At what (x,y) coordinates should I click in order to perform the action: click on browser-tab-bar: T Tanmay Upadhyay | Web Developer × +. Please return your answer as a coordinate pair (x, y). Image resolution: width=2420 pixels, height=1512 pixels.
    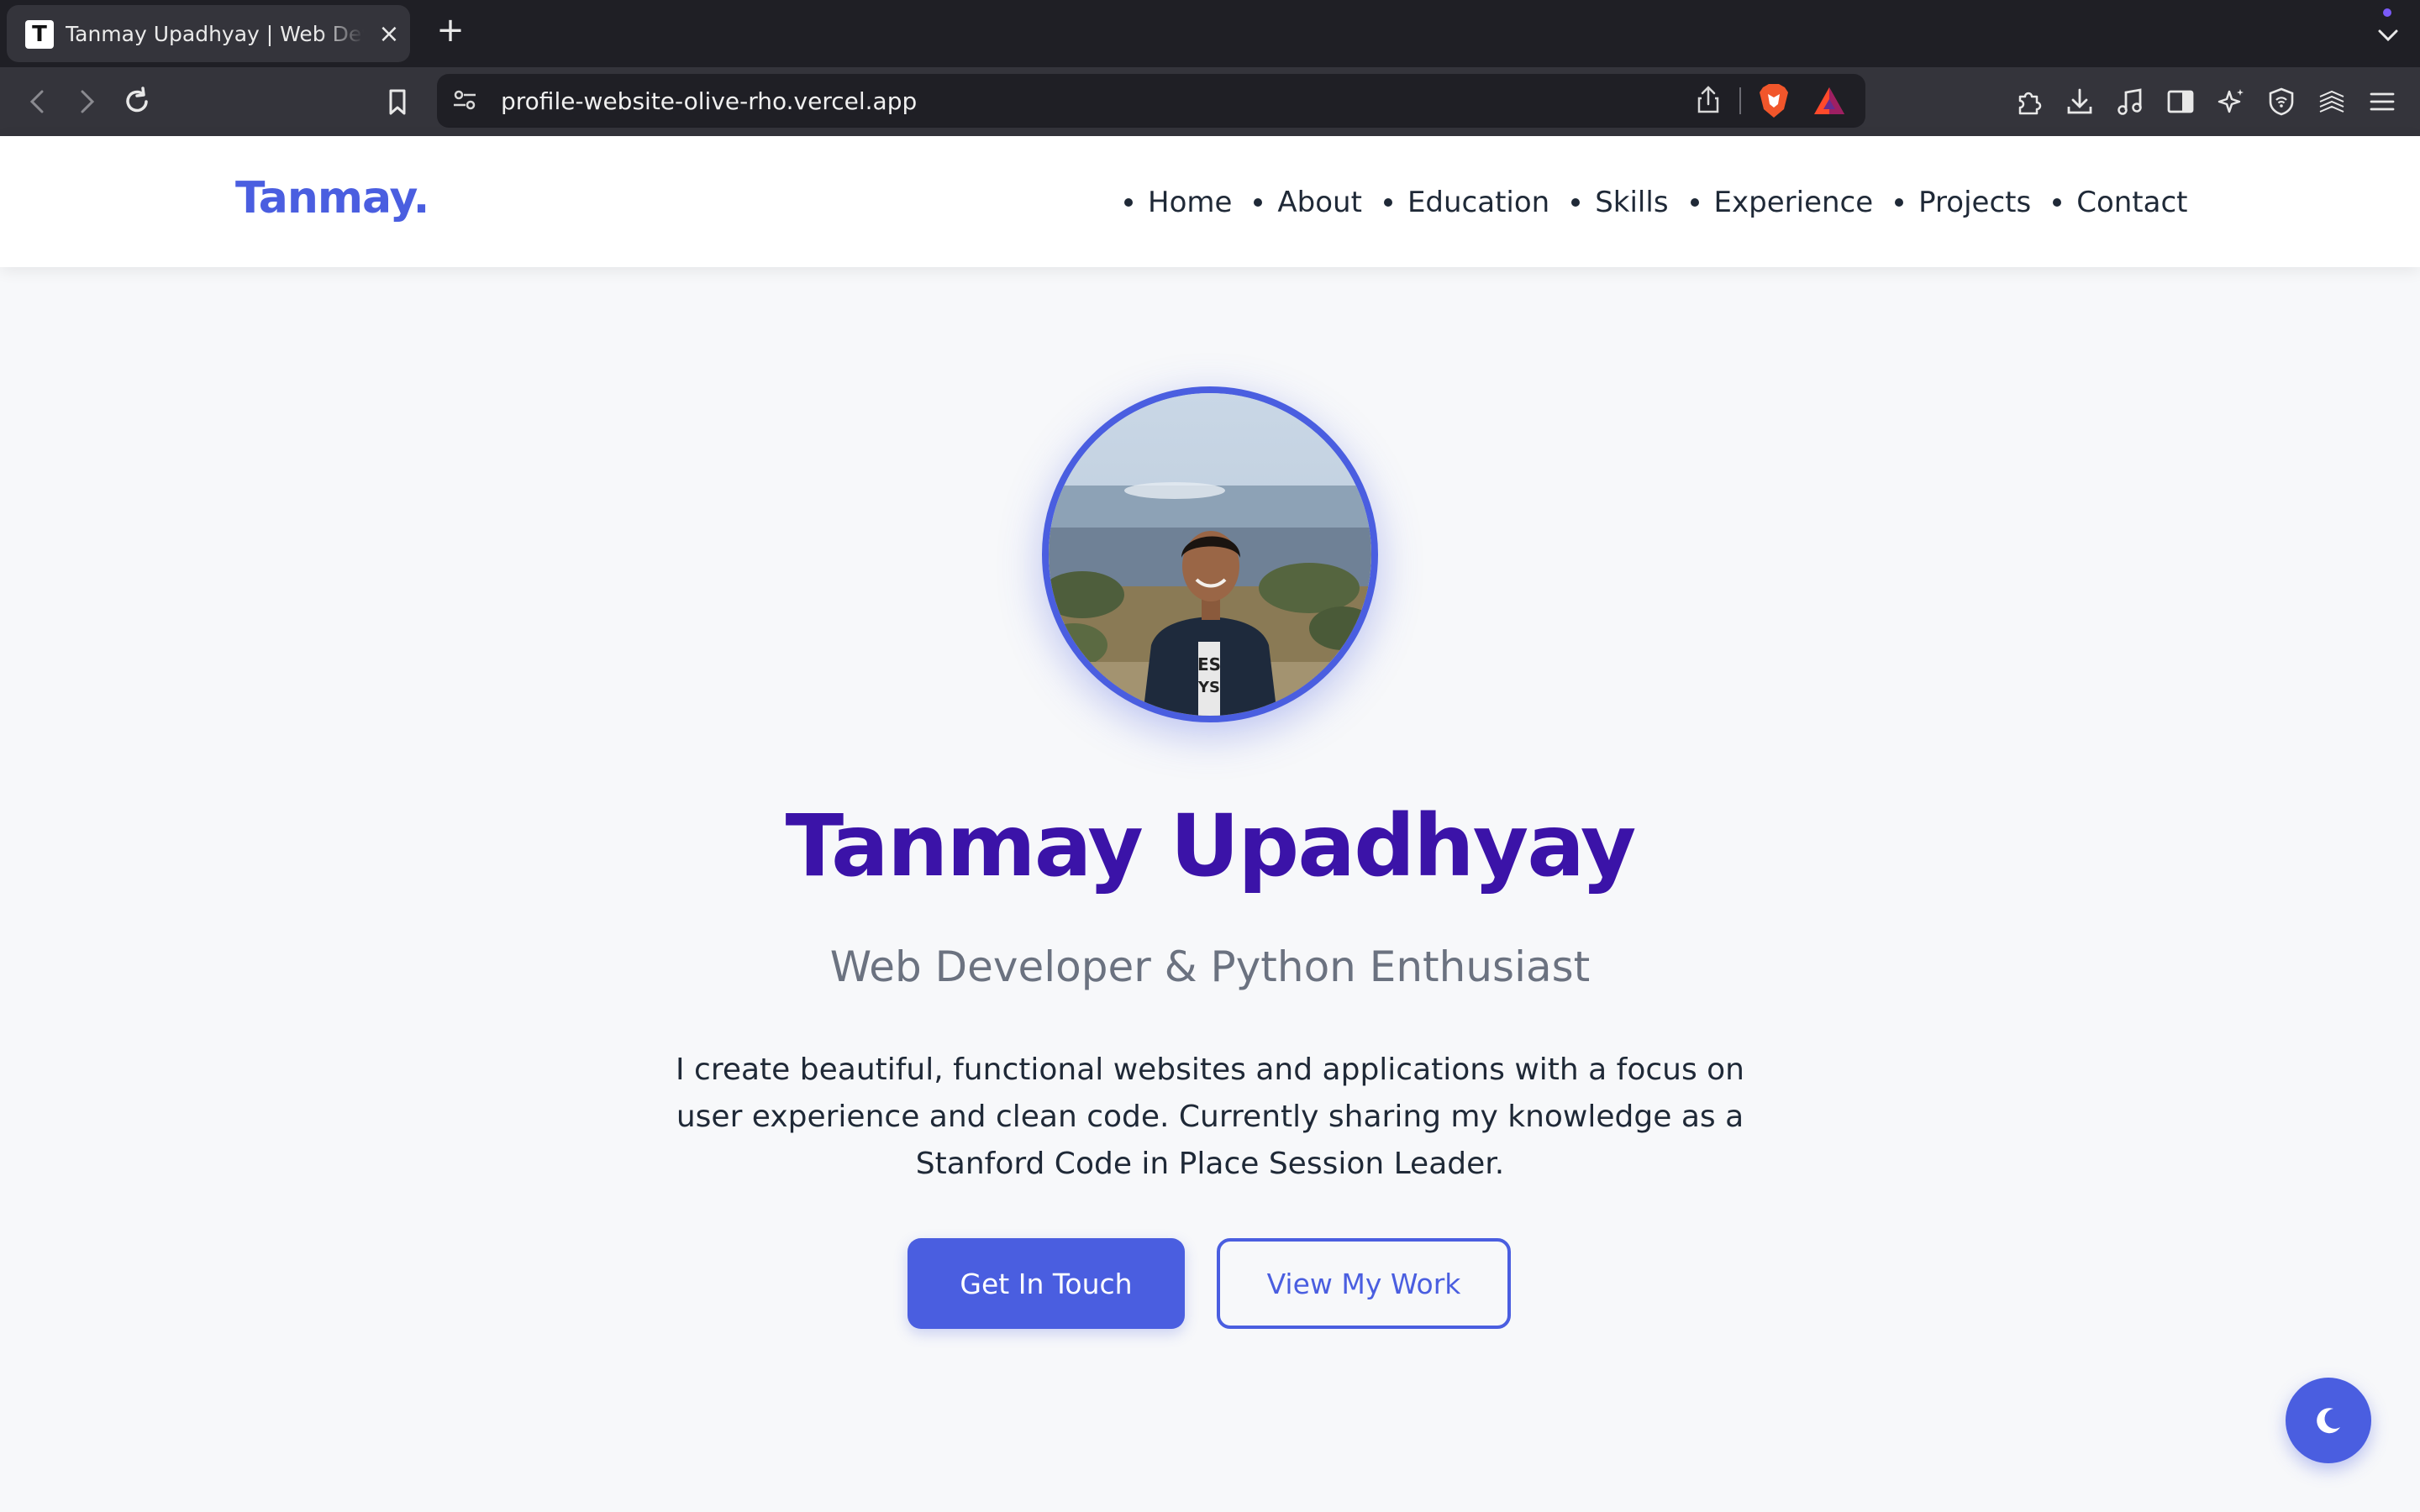
    Looking at the image, I should click on (1210, 33).